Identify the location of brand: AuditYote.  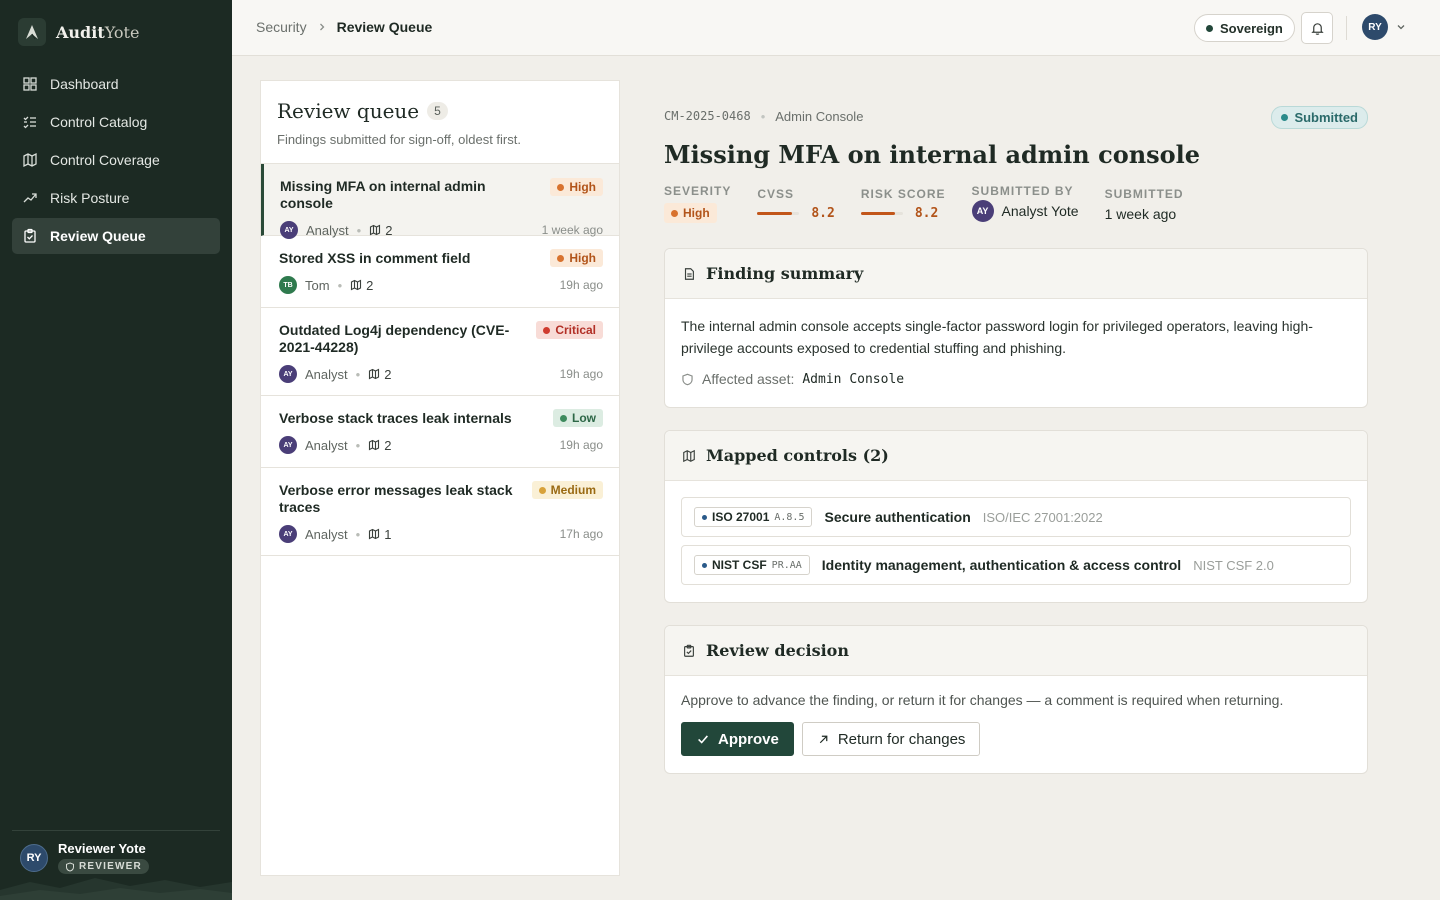
(78, 32).